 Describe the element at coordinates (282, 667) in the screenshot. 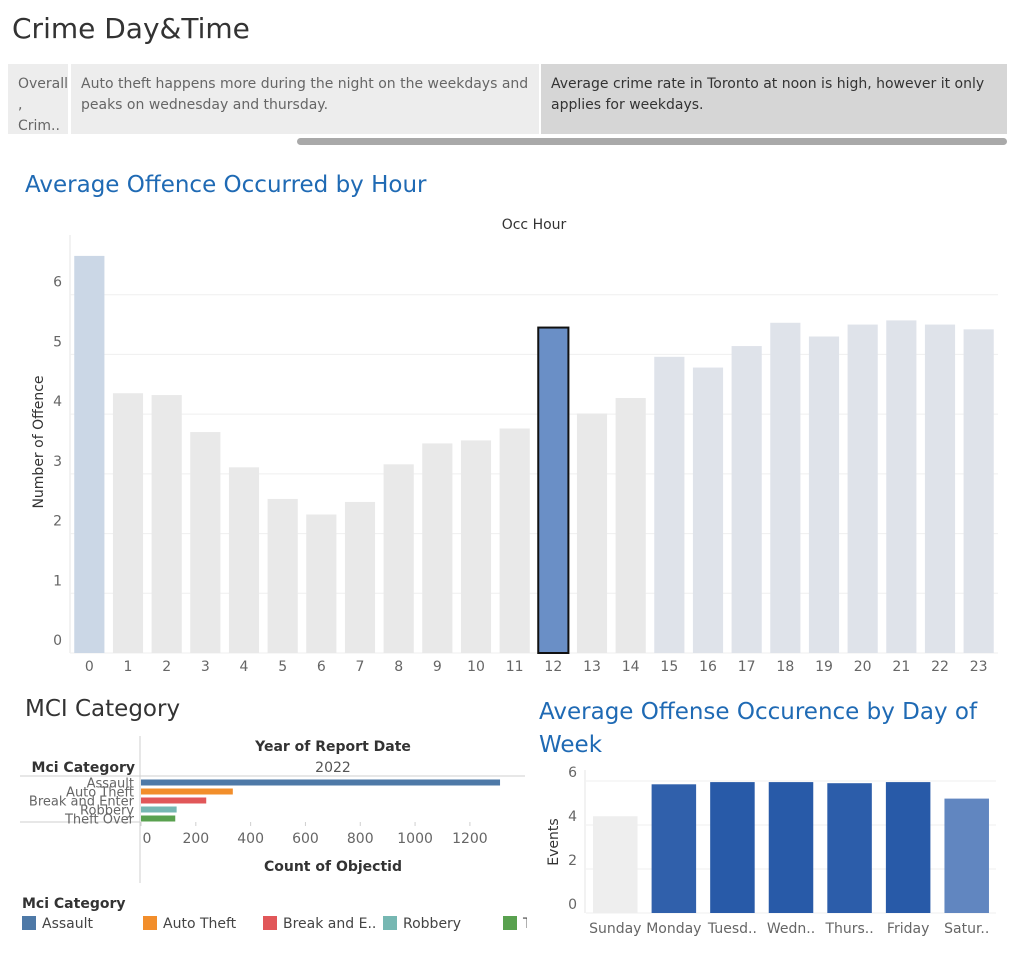

I see `hour-x-tick-label: 5` at that location.